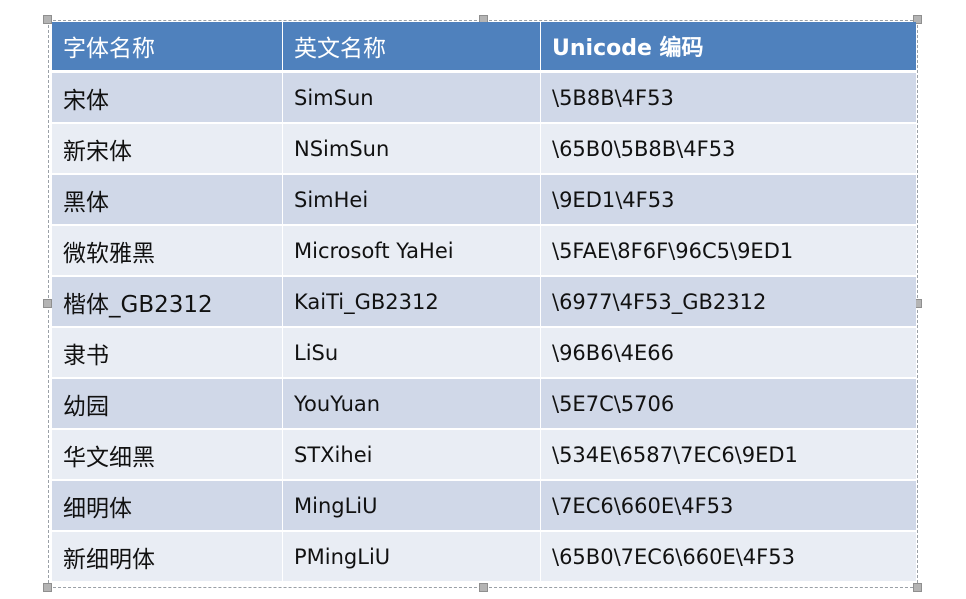 The height and width of the screenshot is (599, 966). Describe the element at coordinates (728, 404) in the screenshot. I see `cell-unicode-code: \5E7C\5706` at that location.